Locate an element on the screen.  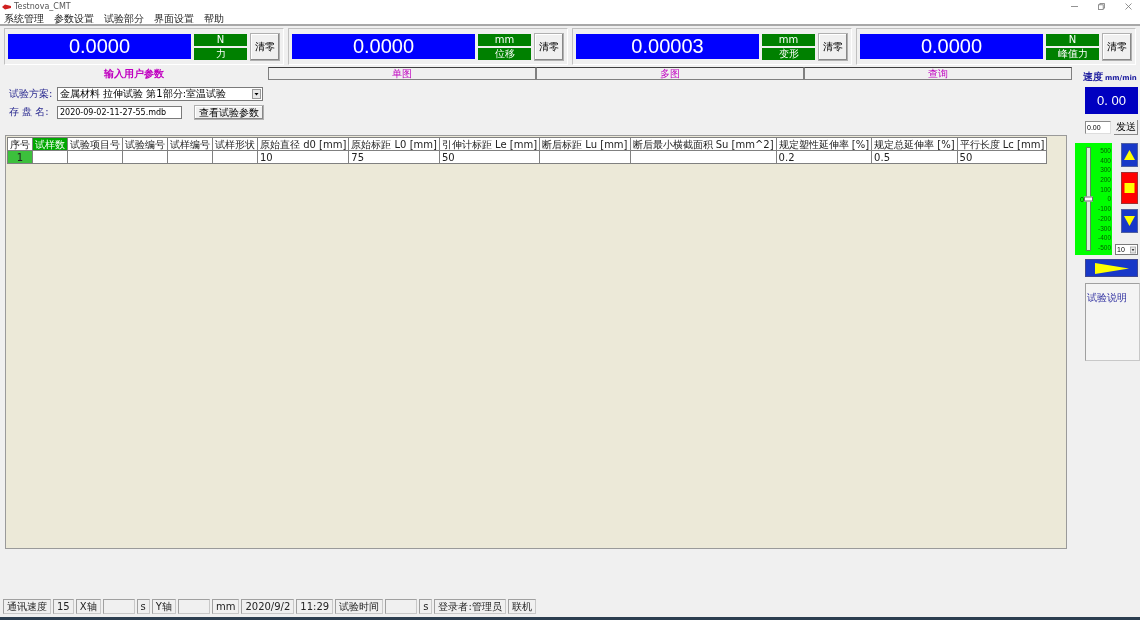
status-cell: X轴 is located at coordinates (88, 606).